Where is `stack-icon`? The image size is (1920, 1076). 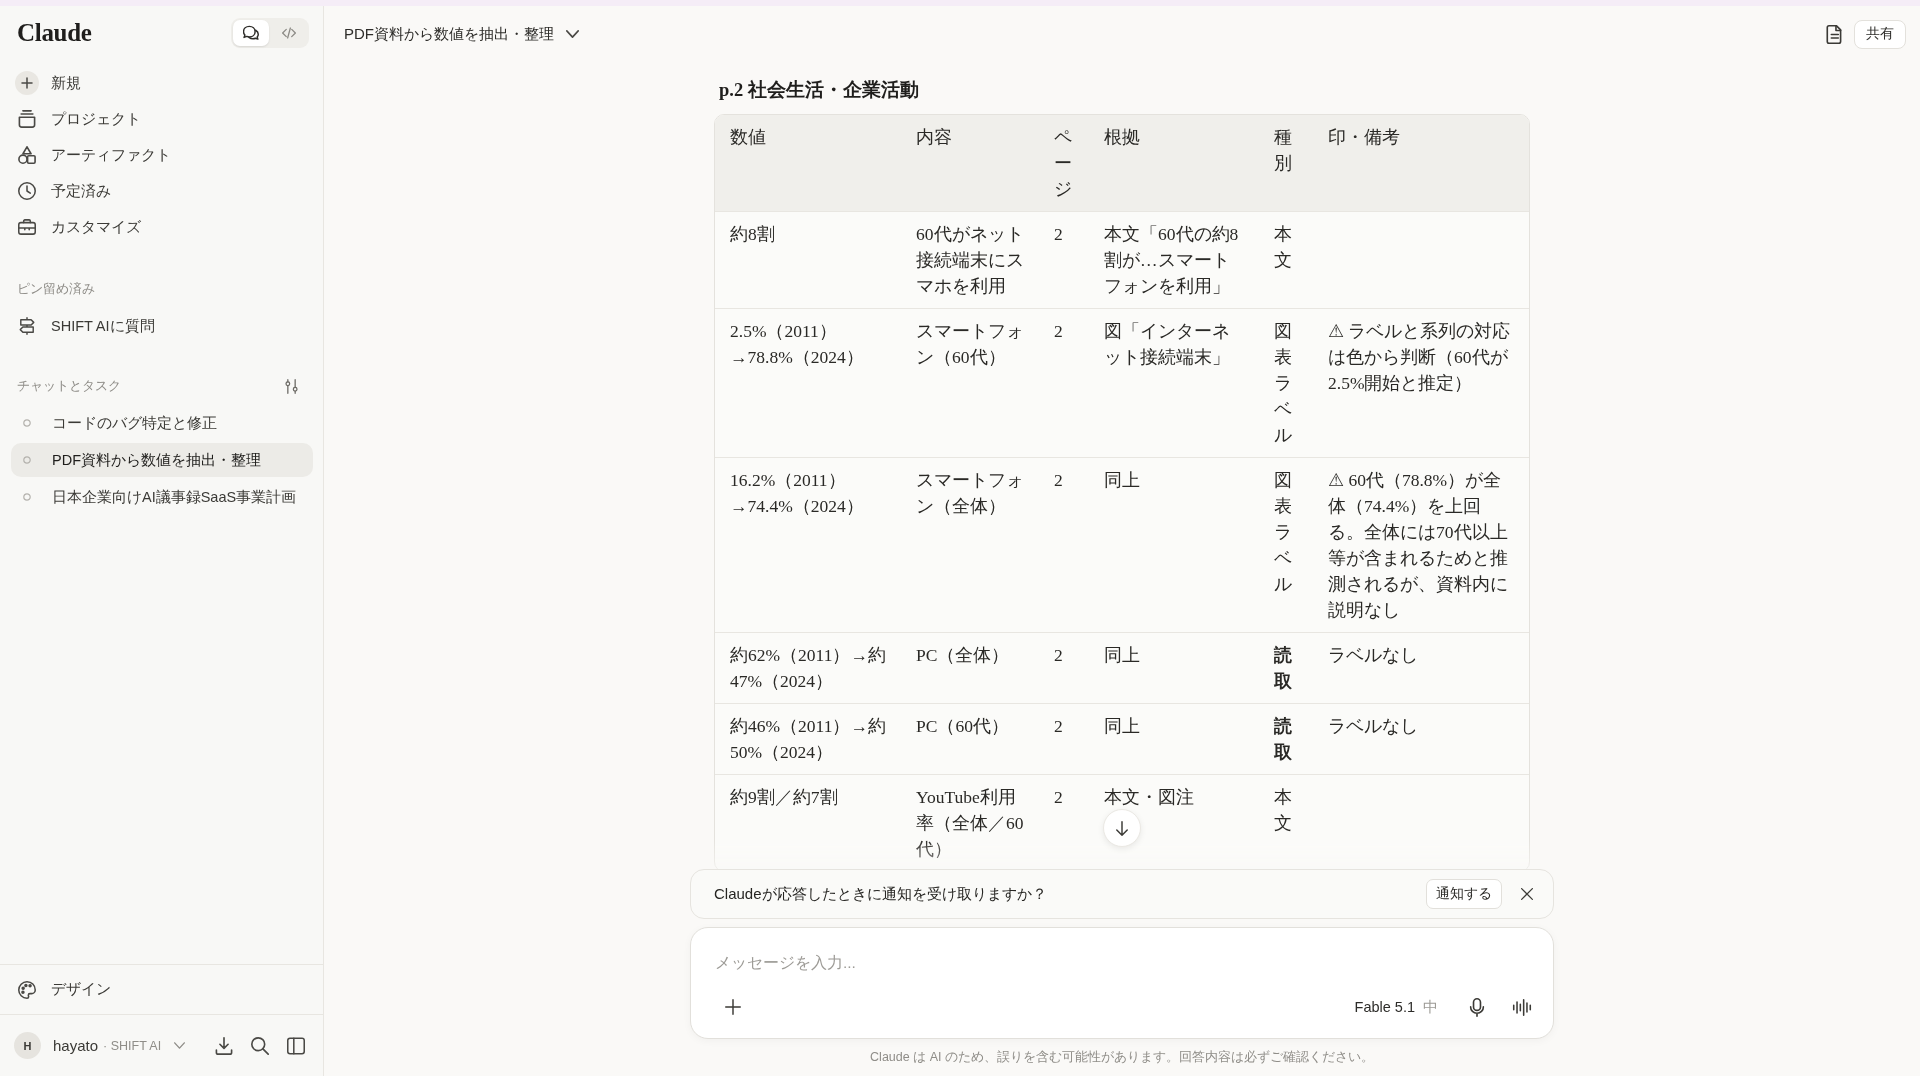 stack-icon is located at coordinates (27, 119).